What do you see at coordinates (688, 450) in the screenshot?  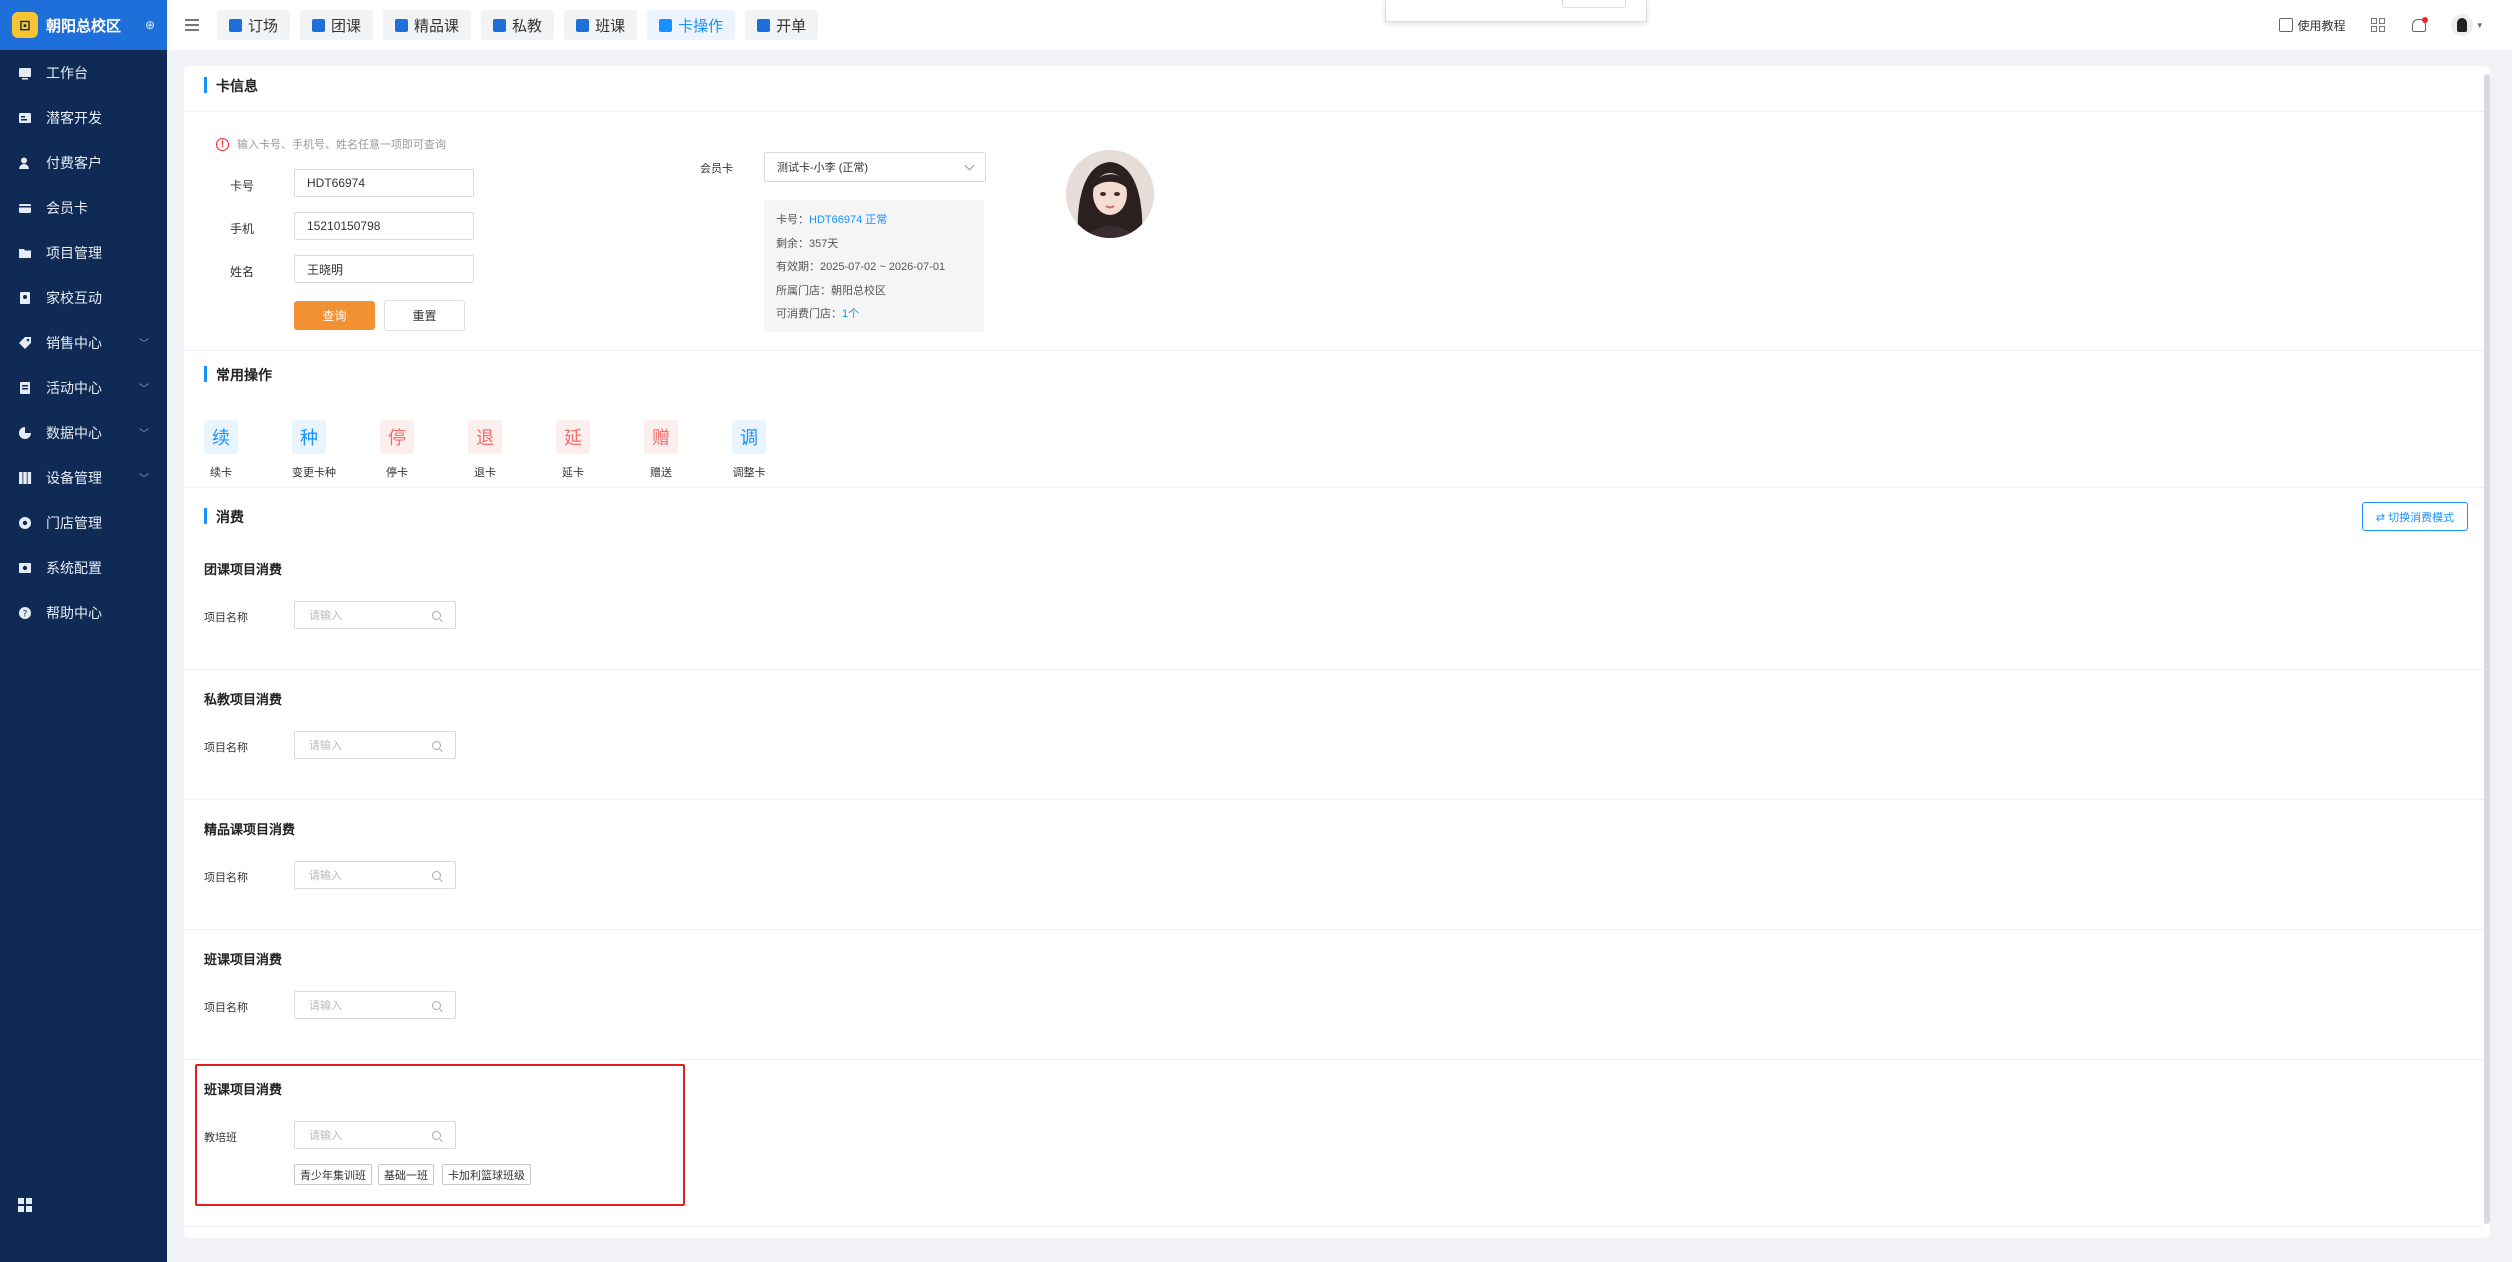 I see `op-gift: 赠赠送` at bounding box center [688, 450].